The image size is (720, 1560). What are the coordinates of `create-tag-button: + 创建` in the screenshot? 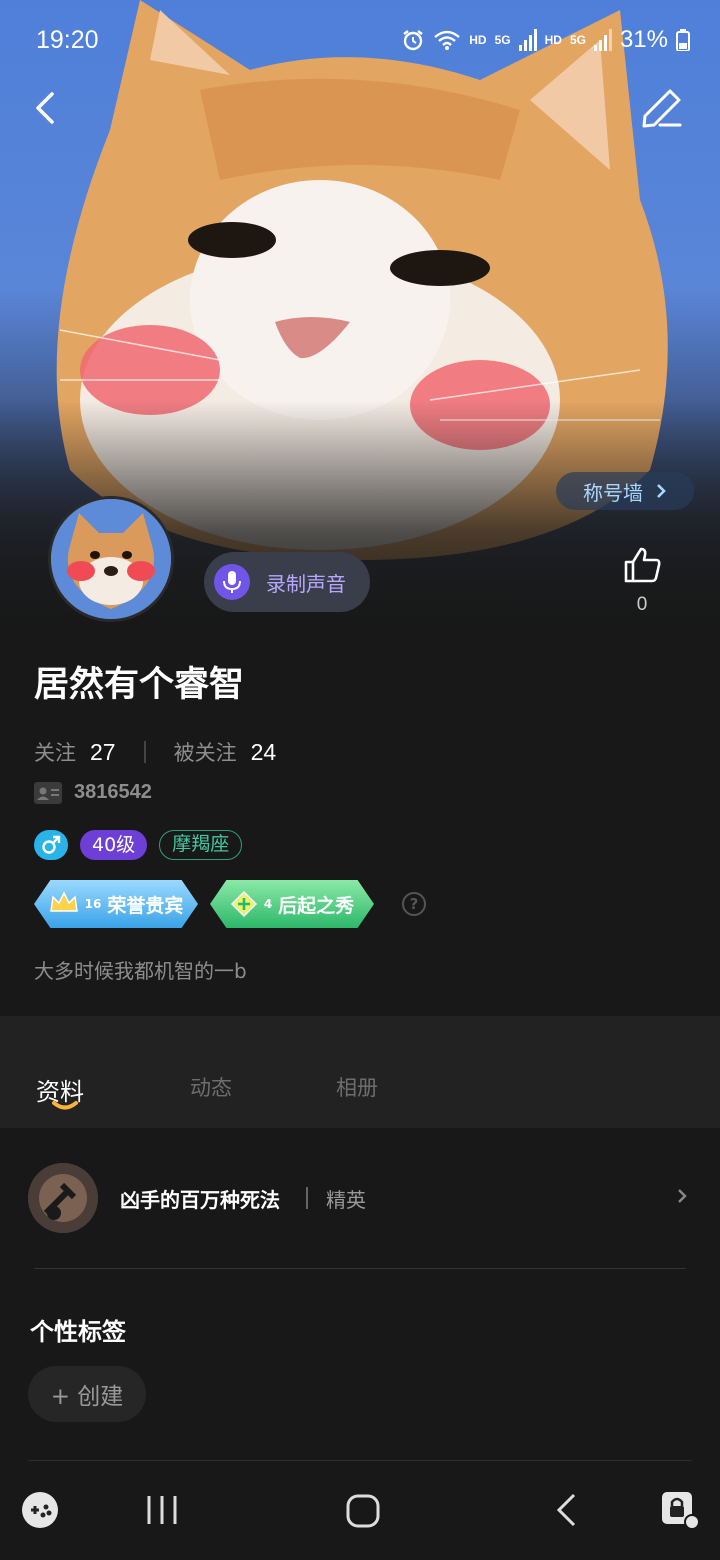 It's located at (87, 1394).